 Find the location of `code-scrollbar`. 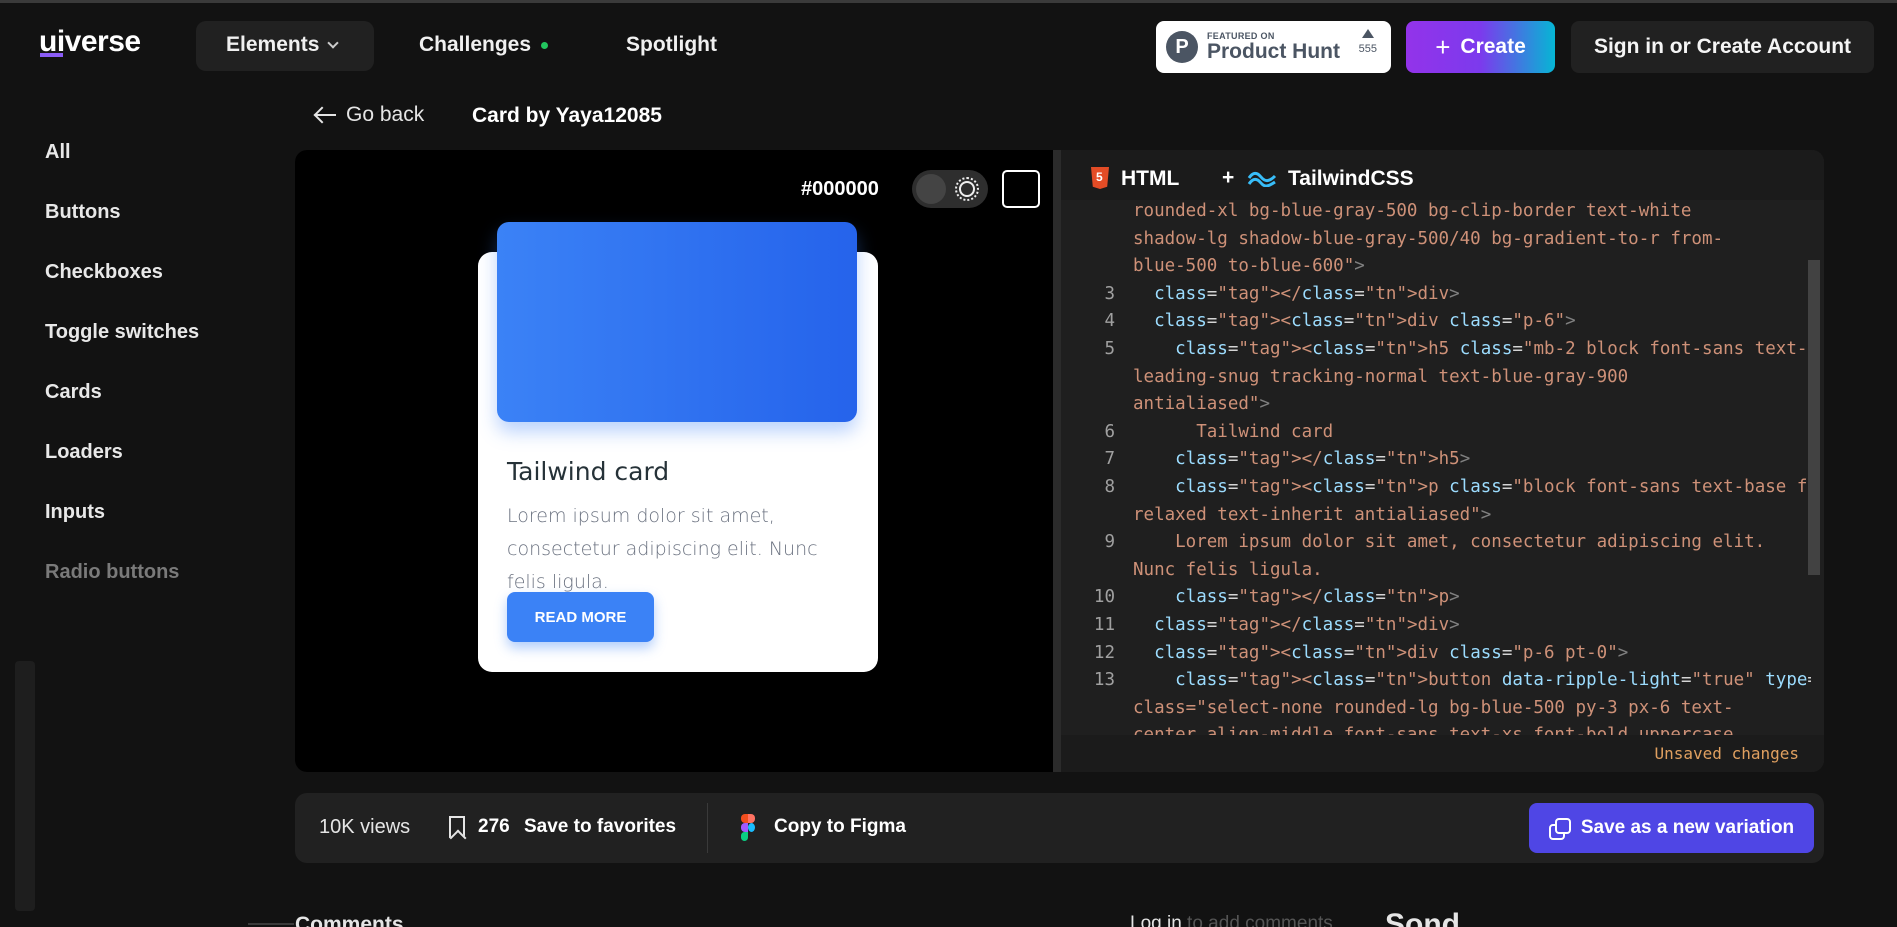

code-scrollbar is located at coordinates (1814, 417).